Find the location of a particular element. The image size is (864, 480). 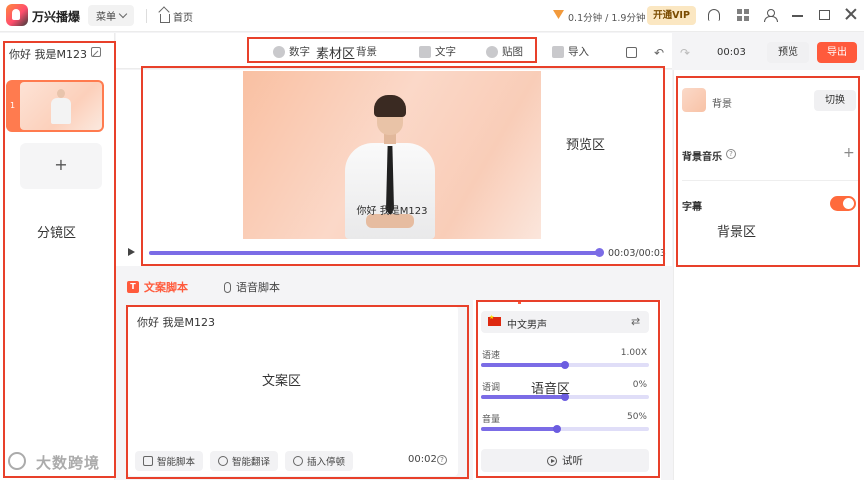

play-icon is located at coordinates (131, 252).